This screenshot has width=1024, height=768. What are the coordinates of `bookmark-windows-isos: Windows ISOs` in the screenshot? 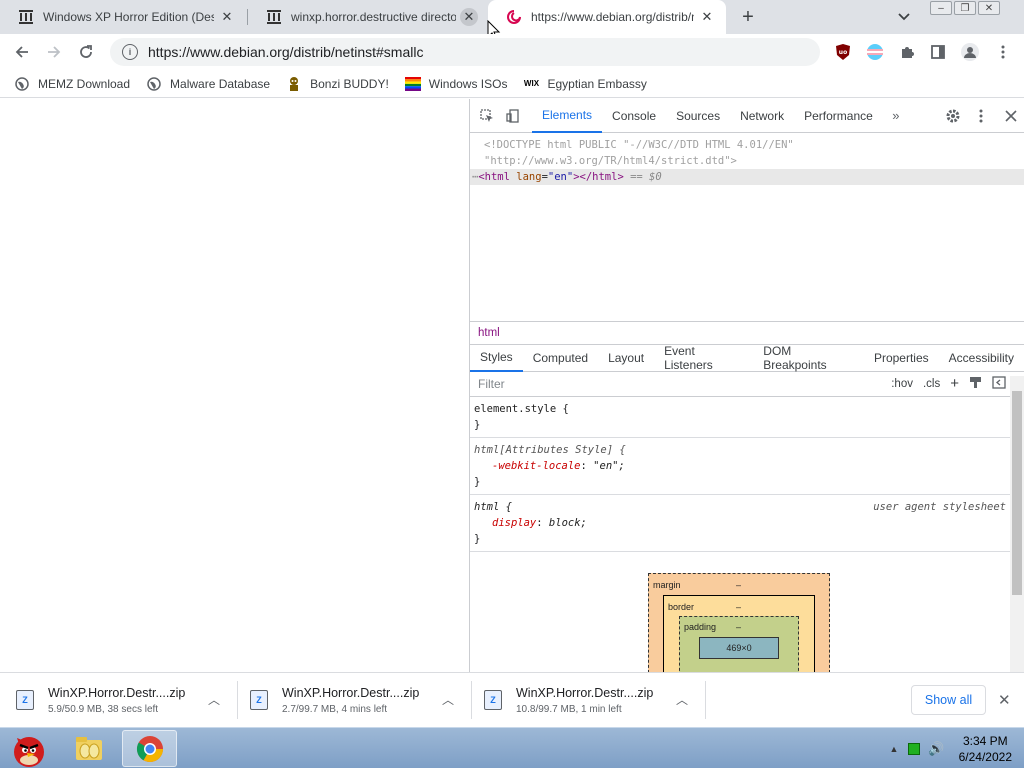 It's located at (456, 84).